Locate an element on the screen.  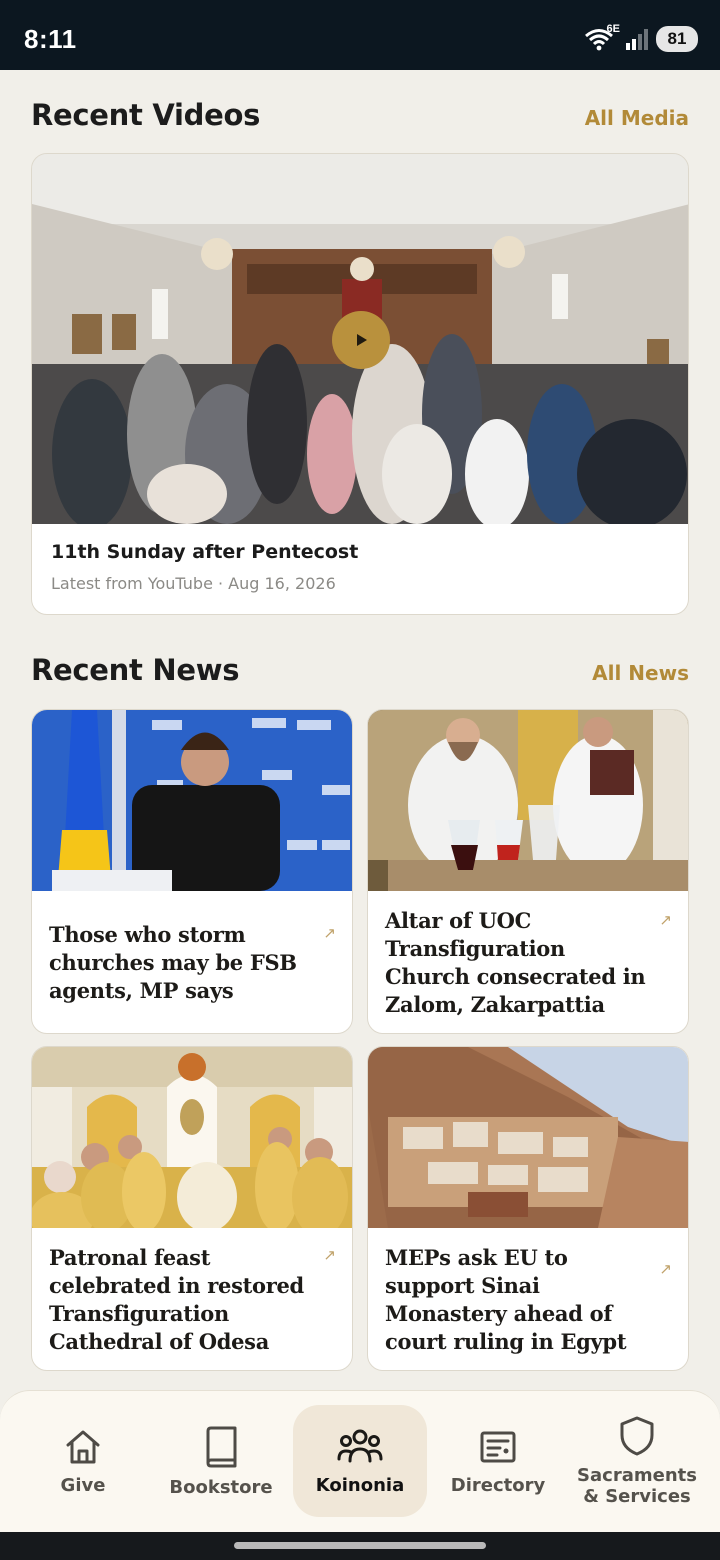
nav-item-bookstore: Bookstore is located at coordinates (221, 1461).